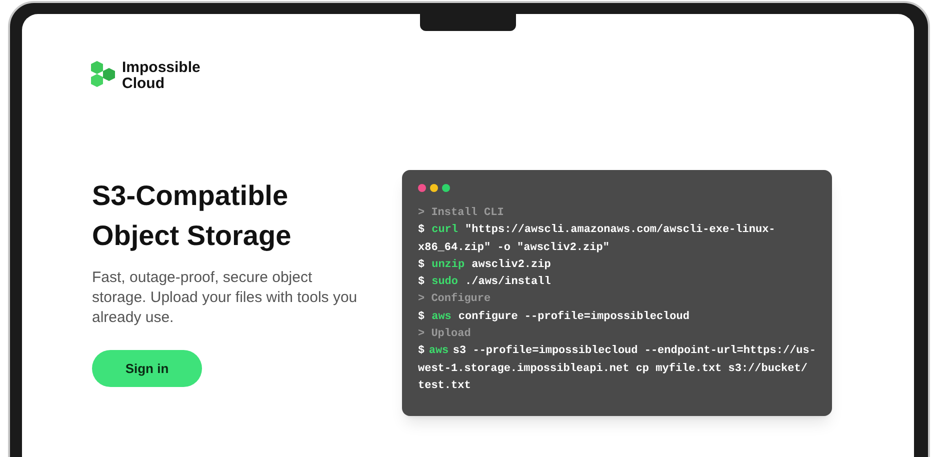  What do you see at coordinates (511, 265) in the screenshot?
I see `command-arguments: awscliv2.zip` at bounding box center [511, 265].